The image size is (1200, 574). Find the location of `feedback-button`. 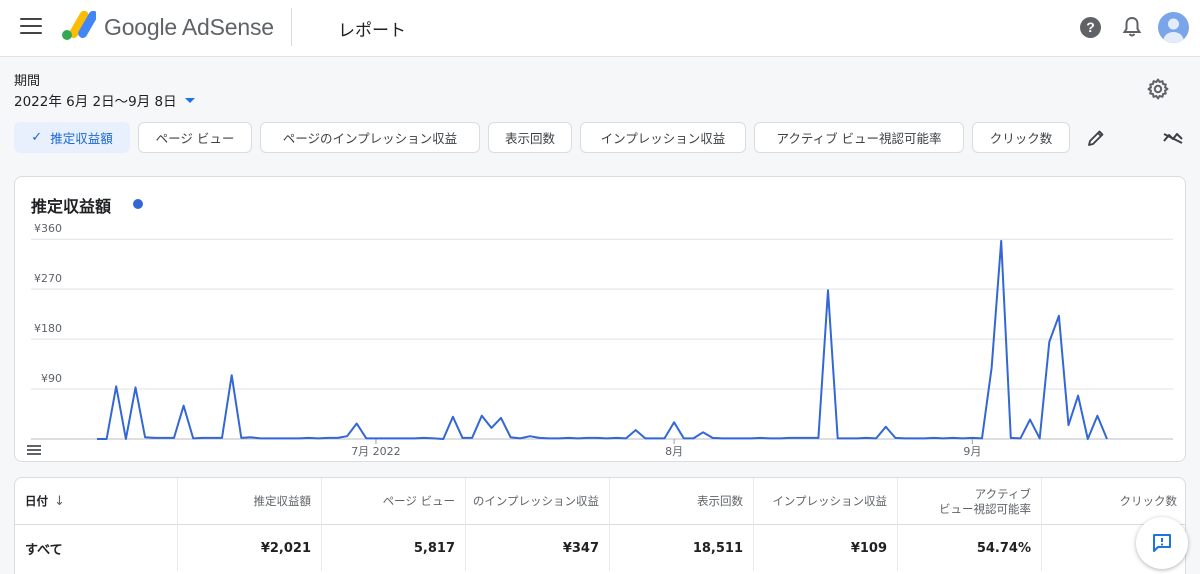

feedback-button is located at coordinates (1162, 543).